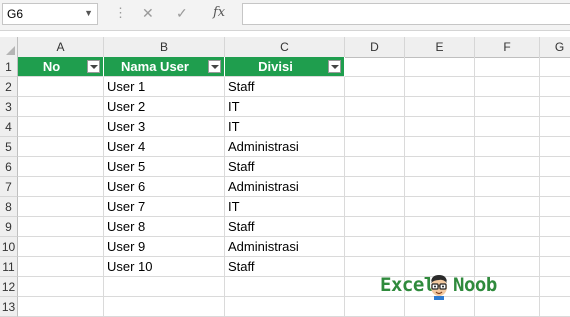  What do you see at coordinates (164, 107) in the screenshot?
I see `table-cell-user: User 2` at bounding box center [164, 107].